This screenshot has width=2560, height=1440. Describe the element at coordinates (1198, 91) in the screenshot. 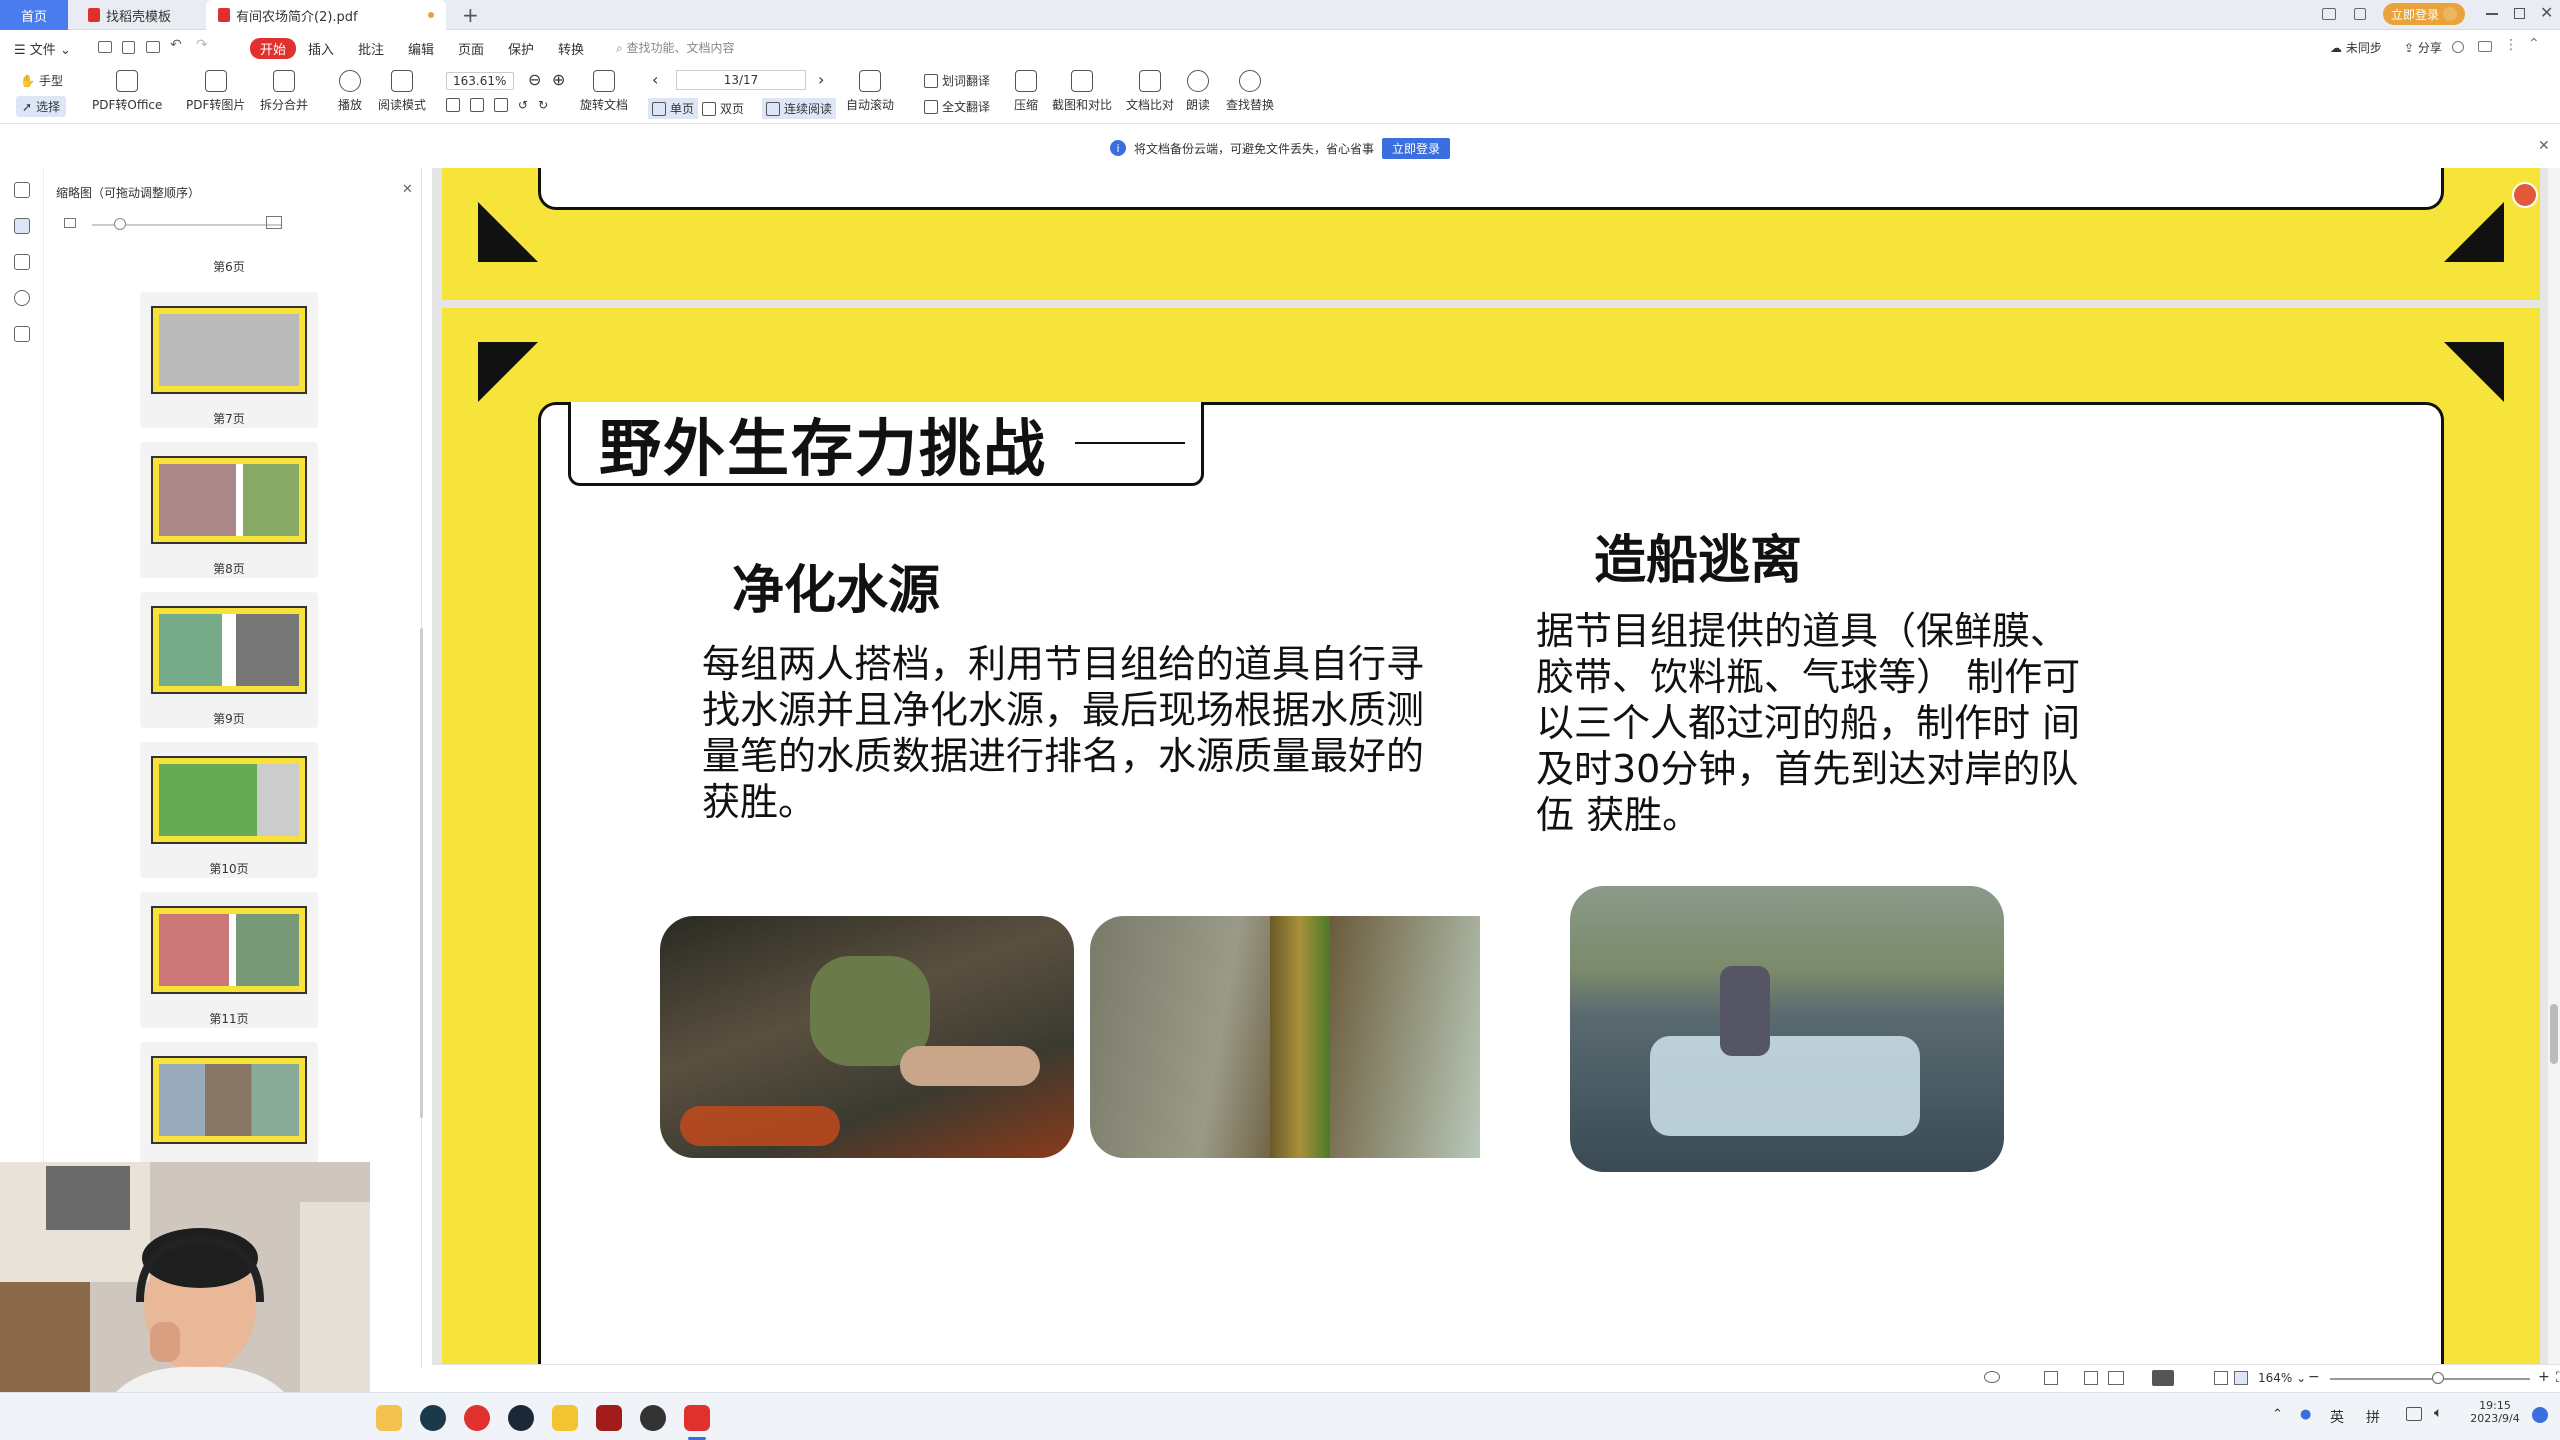

I see `read-aloud-button: 朗读` at that location.